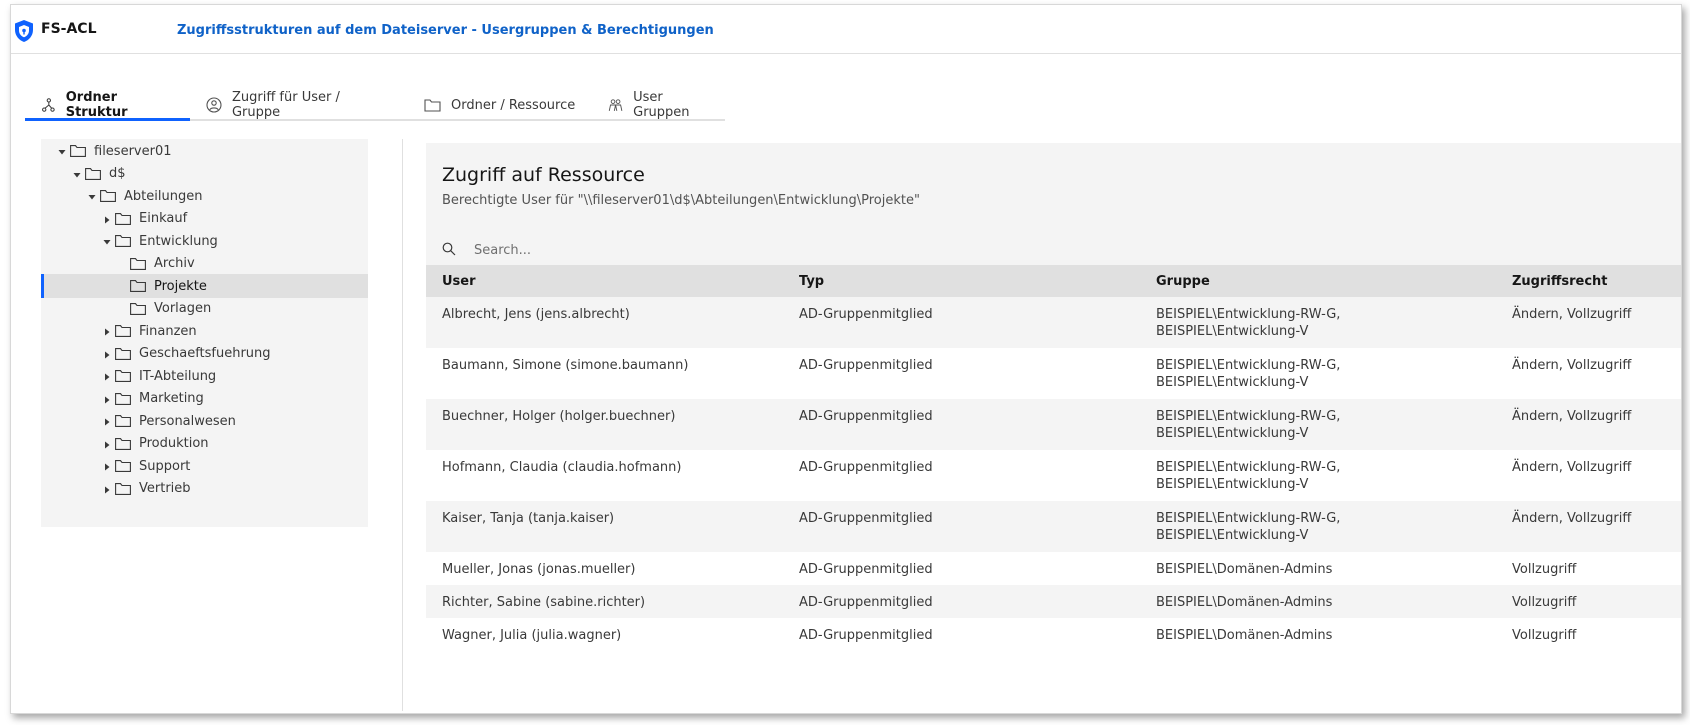  I want to click on tree-item: Abteilungen, so click(204, 196).